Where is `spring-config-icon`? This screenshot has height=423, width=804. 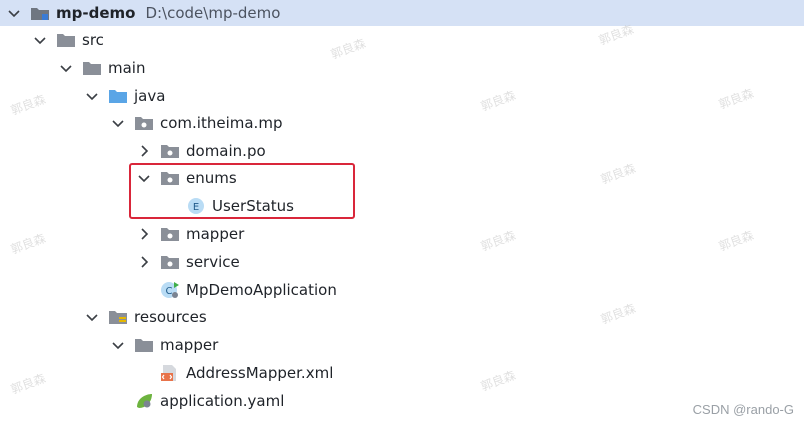 spring-config-icon is located at coordinates (144, 401).